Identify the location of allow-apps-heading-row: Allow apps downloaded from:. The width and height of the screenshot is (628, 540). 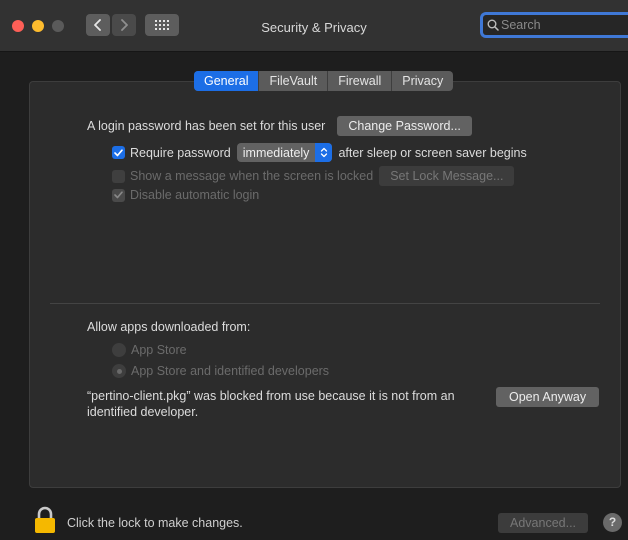
(168, 327).